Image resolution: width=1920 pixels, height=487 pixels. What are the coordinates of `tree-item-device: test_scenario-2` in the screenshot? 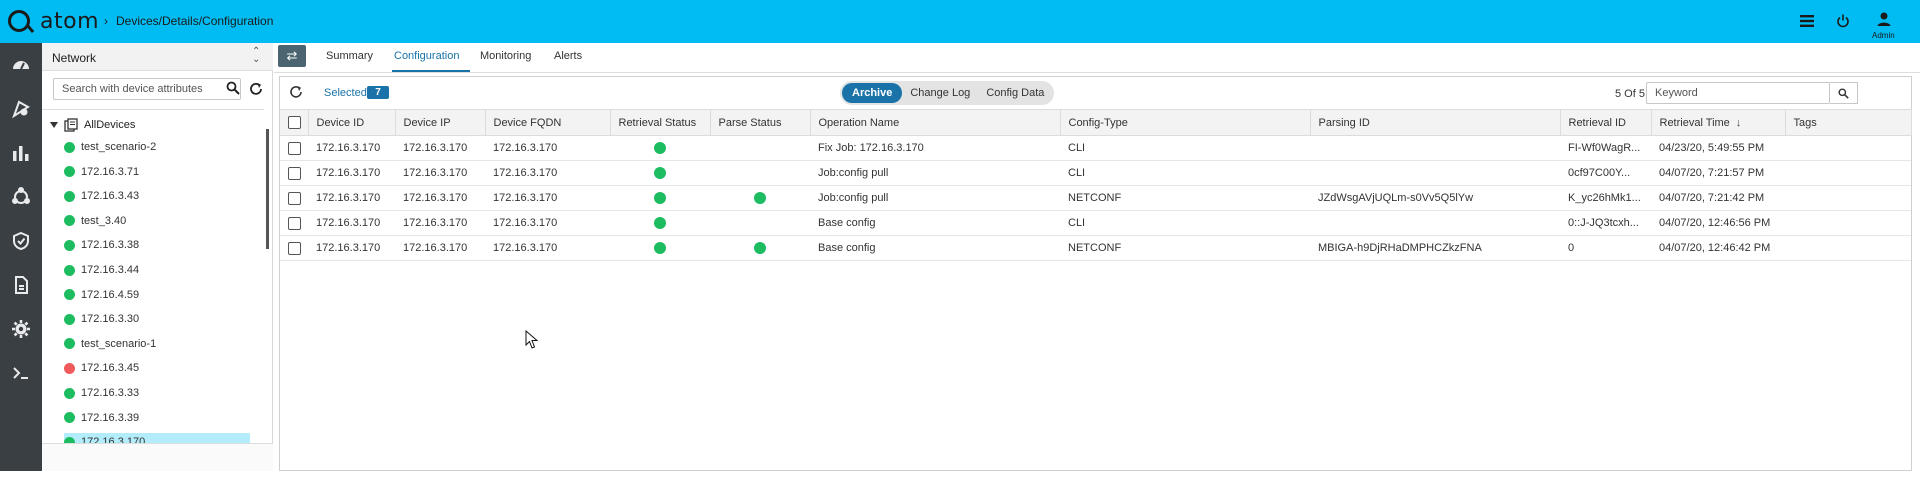 It's located at (157, 147).